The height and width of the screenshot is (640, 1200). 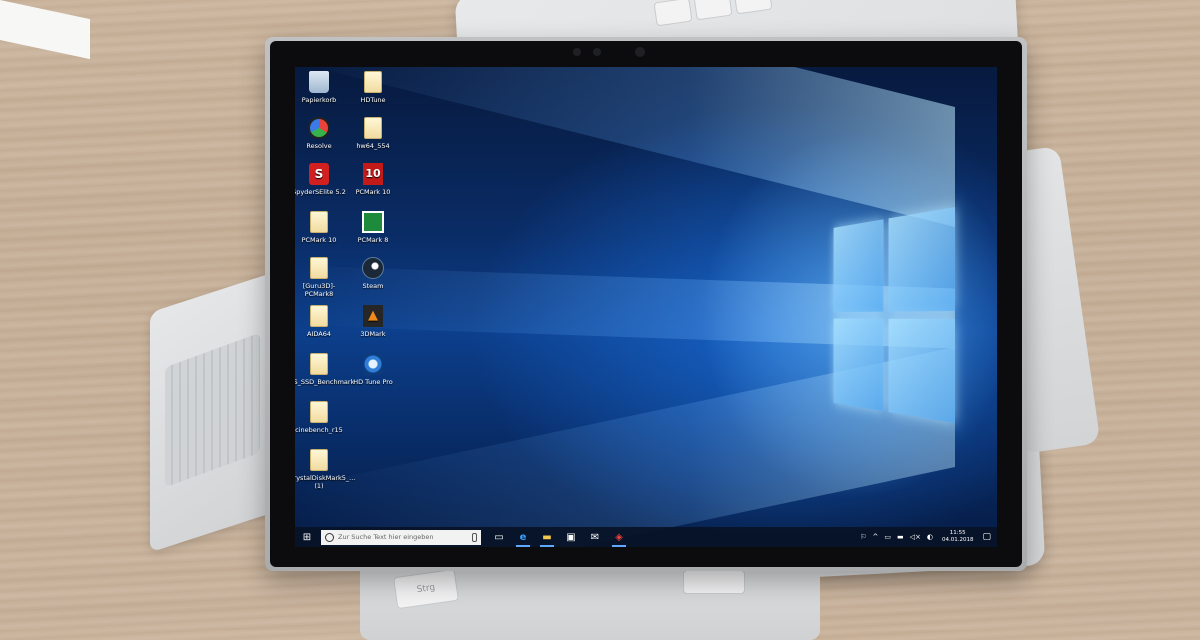 What do you see at coordinates (373, 174) in the screenshot?
I see `pcmark10-icon: 10` at bounding box center [373, 174].